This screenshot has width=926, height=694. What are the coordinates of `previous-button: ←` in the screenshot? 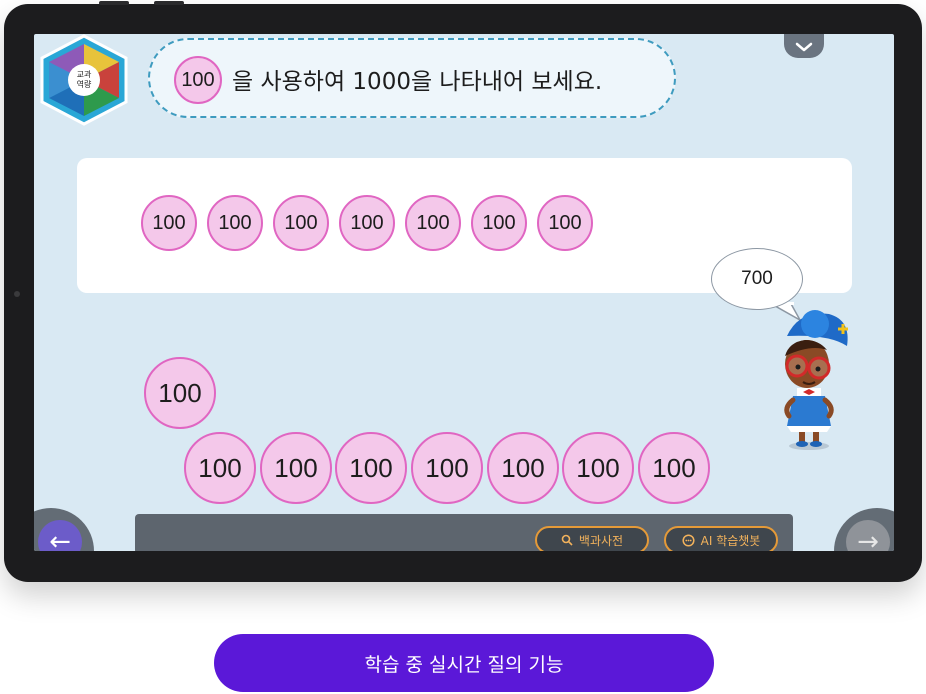 It's located at (64, 529).